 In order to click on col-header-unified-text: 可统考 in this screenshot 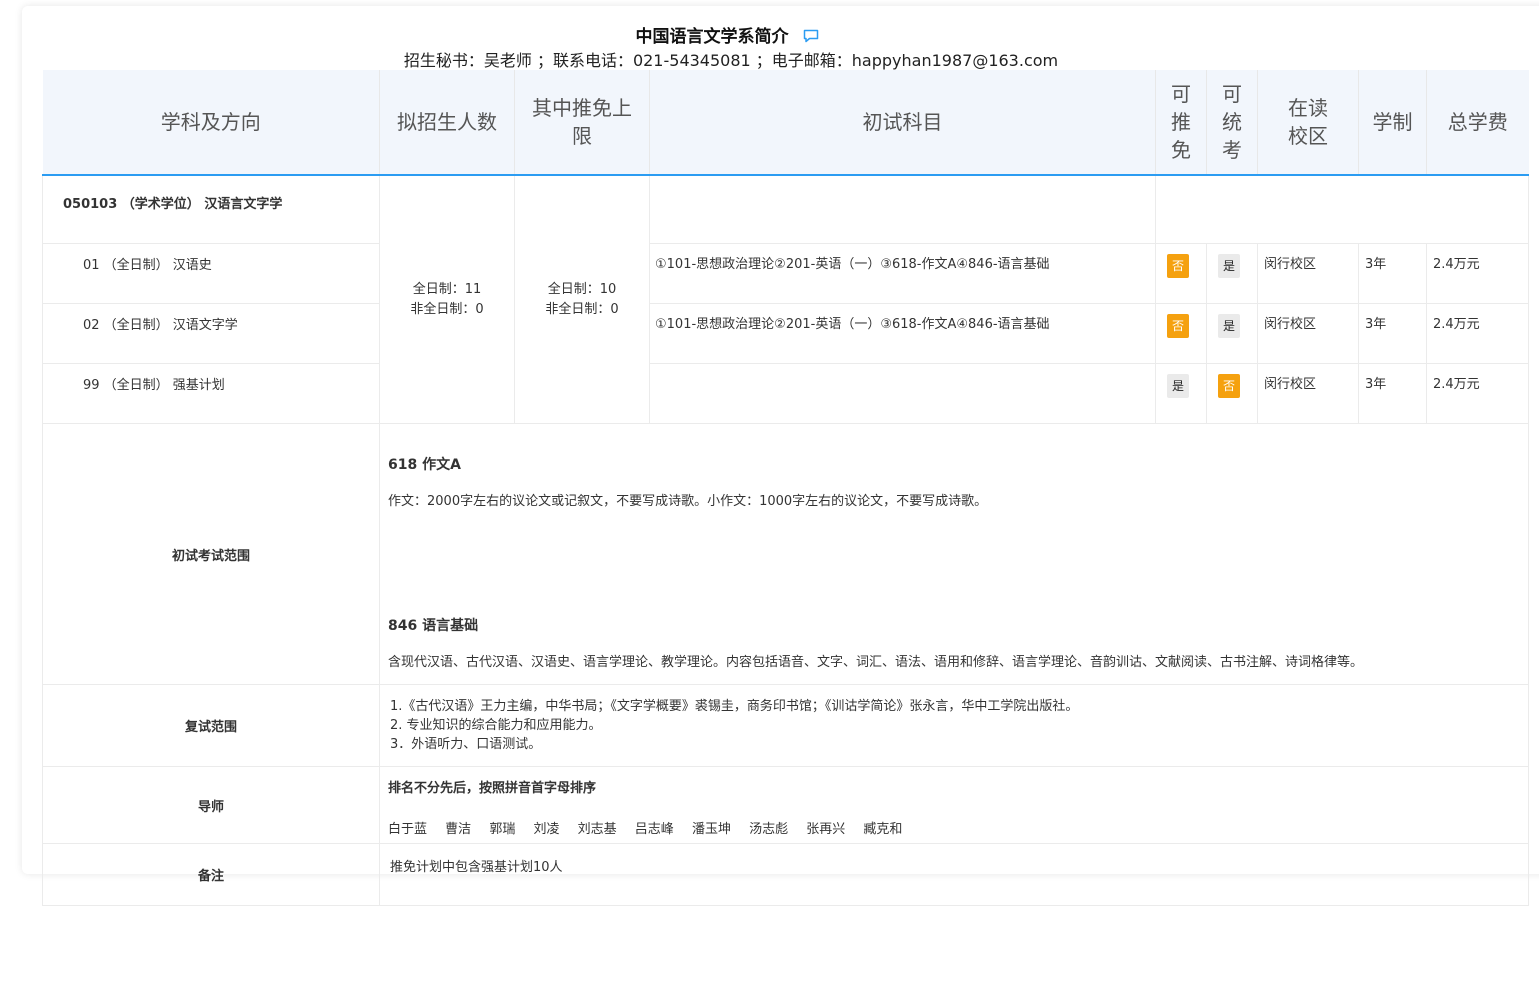, I will do `click(1232, 122)`.